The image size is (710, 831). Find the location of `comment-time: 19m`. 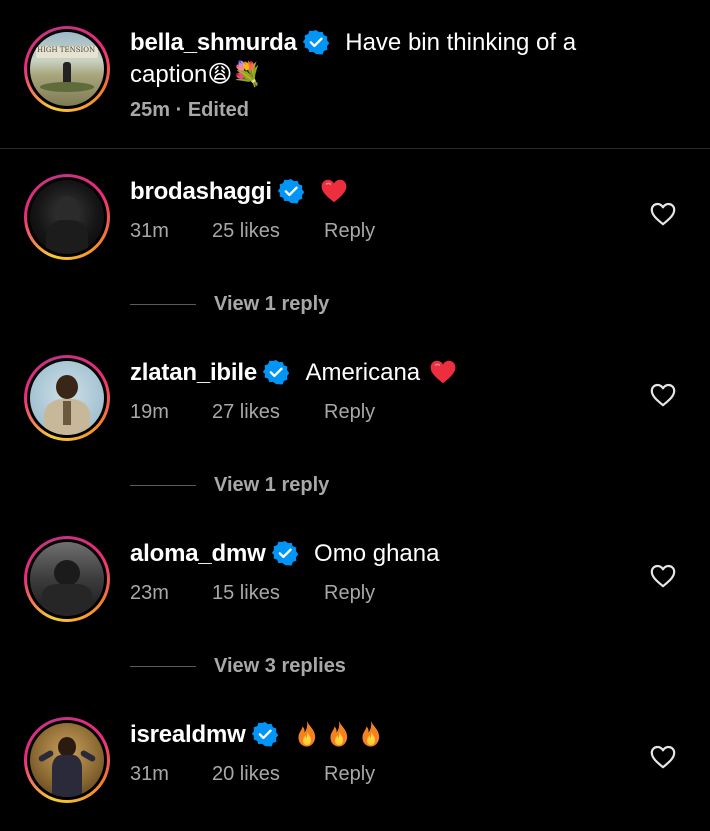

comment-time: 19m is located at coordinates (149, 412).